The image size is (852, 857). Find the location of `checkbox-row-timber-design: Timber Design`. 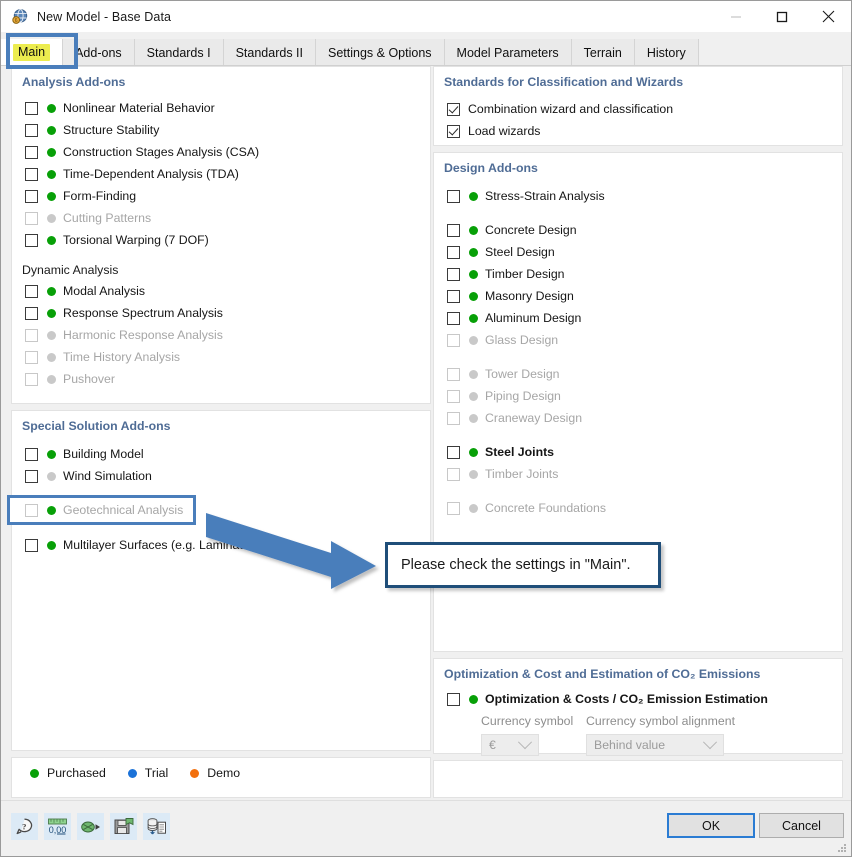

checkbox-row-timber-design: Timber Design is located at coordinates (638, 274).